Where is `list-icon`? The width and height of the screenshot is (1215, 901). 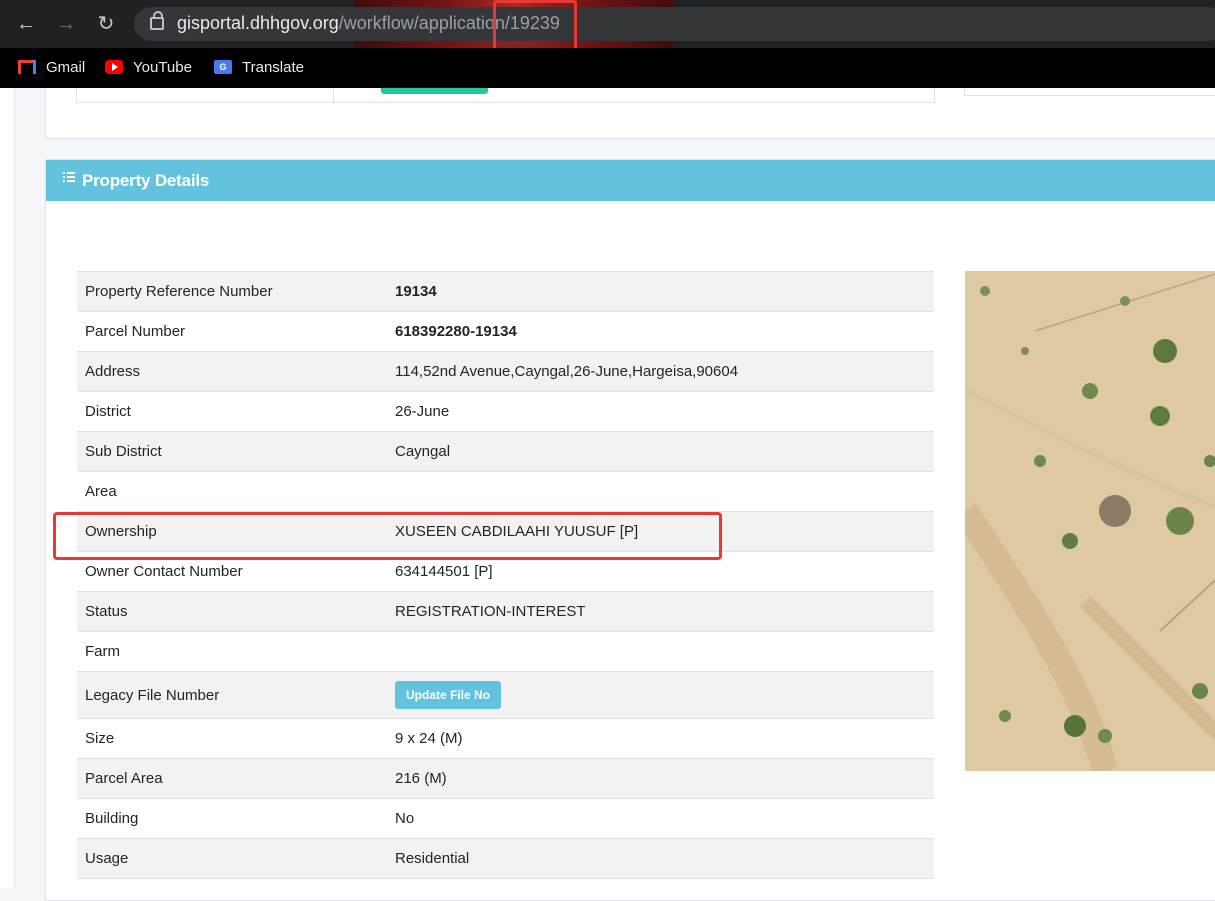 list-icon is located at coordinates (69, 177).